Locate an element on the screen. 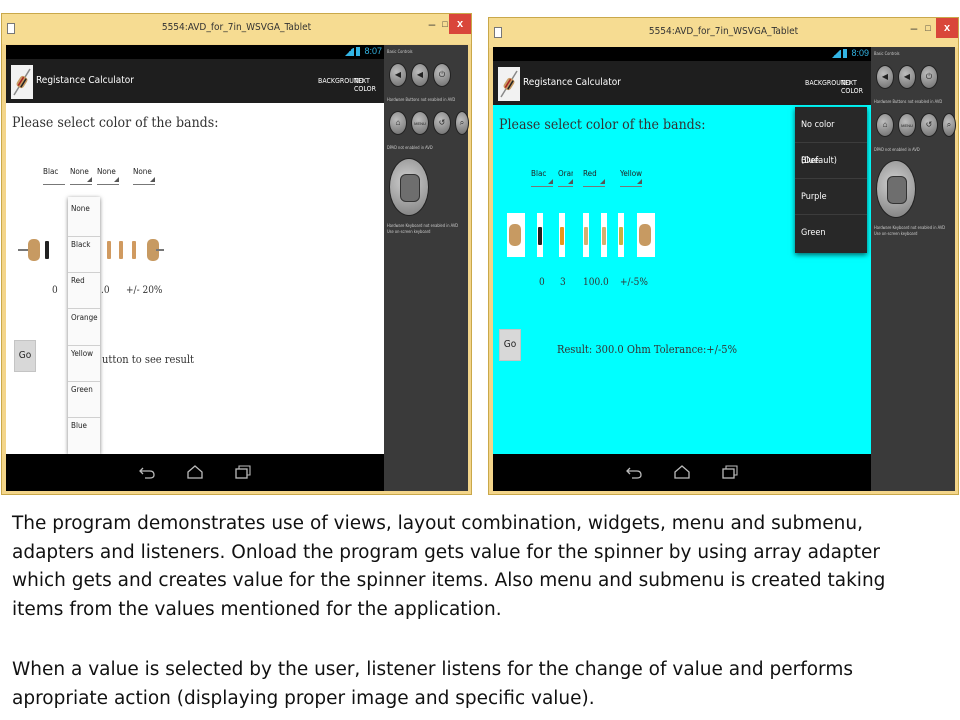 This screenshot has width=960, height=720. tolerance-value: +/- 20% is located at coordinates (144, 290).